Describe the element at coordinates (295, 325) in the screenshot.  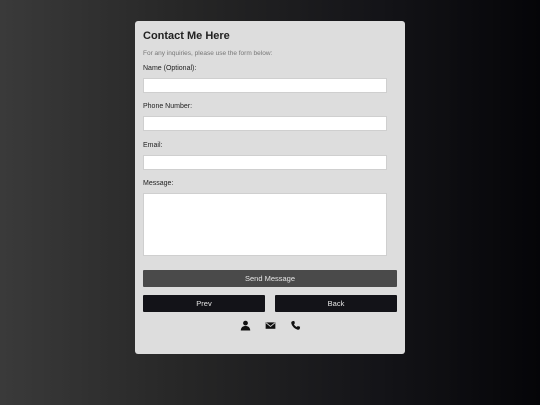
I see `phone-icon` at that location.